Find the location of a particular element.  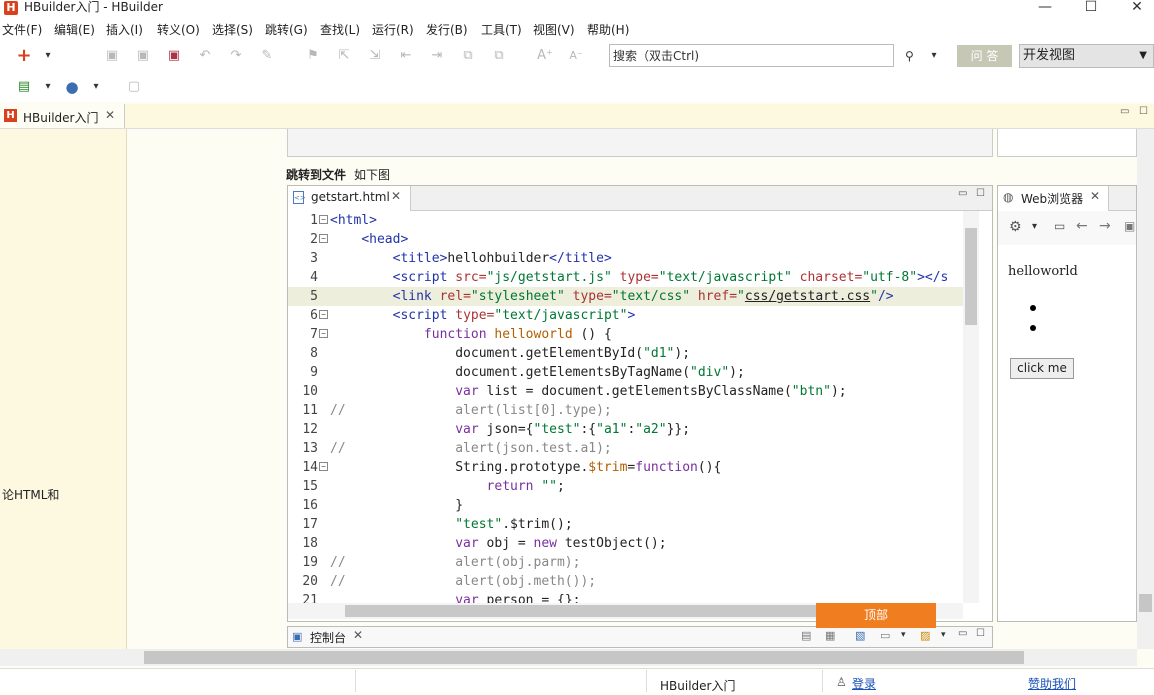

open-console-dropdown-icon: ▾ is located at coordinates (943, 635).